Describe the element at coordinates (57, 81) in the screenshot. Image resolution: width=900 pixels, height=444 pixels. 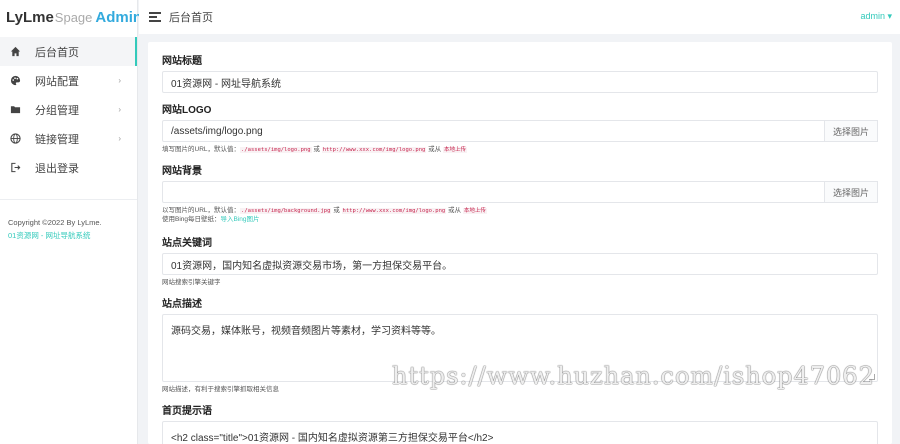
I see `sidebar-item-label: 网站配置` at that location.